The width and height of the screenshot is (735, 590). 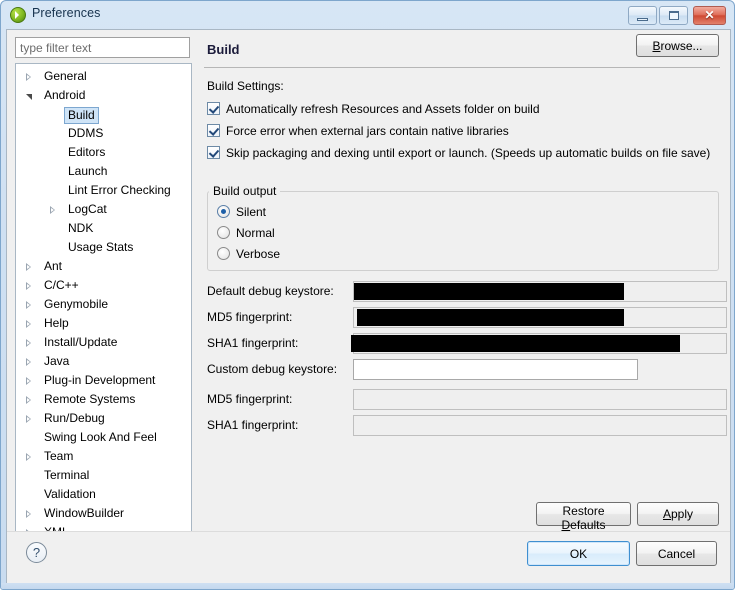 I want to click on maximize-button, so click(x=673, y=15).